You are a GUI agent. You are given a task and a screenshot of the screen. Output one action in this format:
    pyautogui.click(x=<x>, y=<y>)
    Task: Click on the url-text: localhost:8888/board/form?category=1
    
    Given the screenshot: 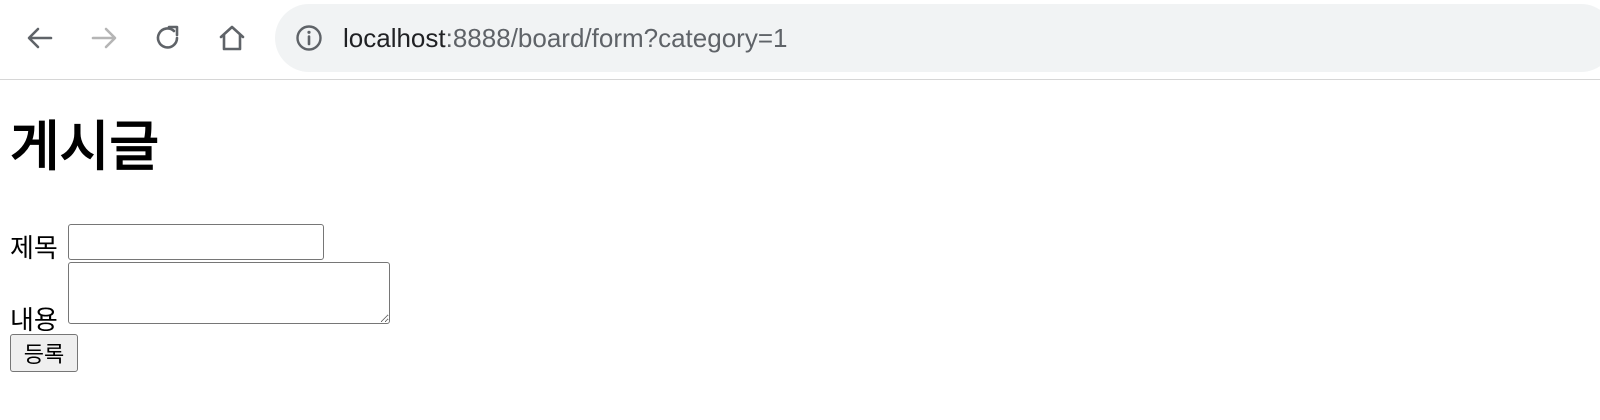 What is the action you would take?
    pyautogui.click(x=565, y=38)
    